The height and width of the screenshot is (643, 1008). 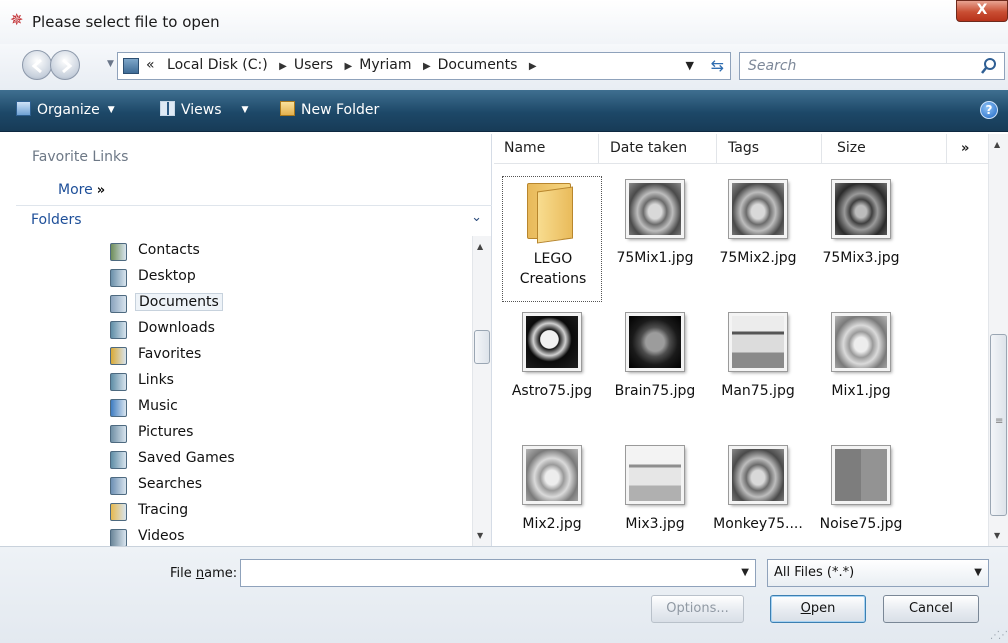 I want to click on forward-button, so click(x=65, y=65).